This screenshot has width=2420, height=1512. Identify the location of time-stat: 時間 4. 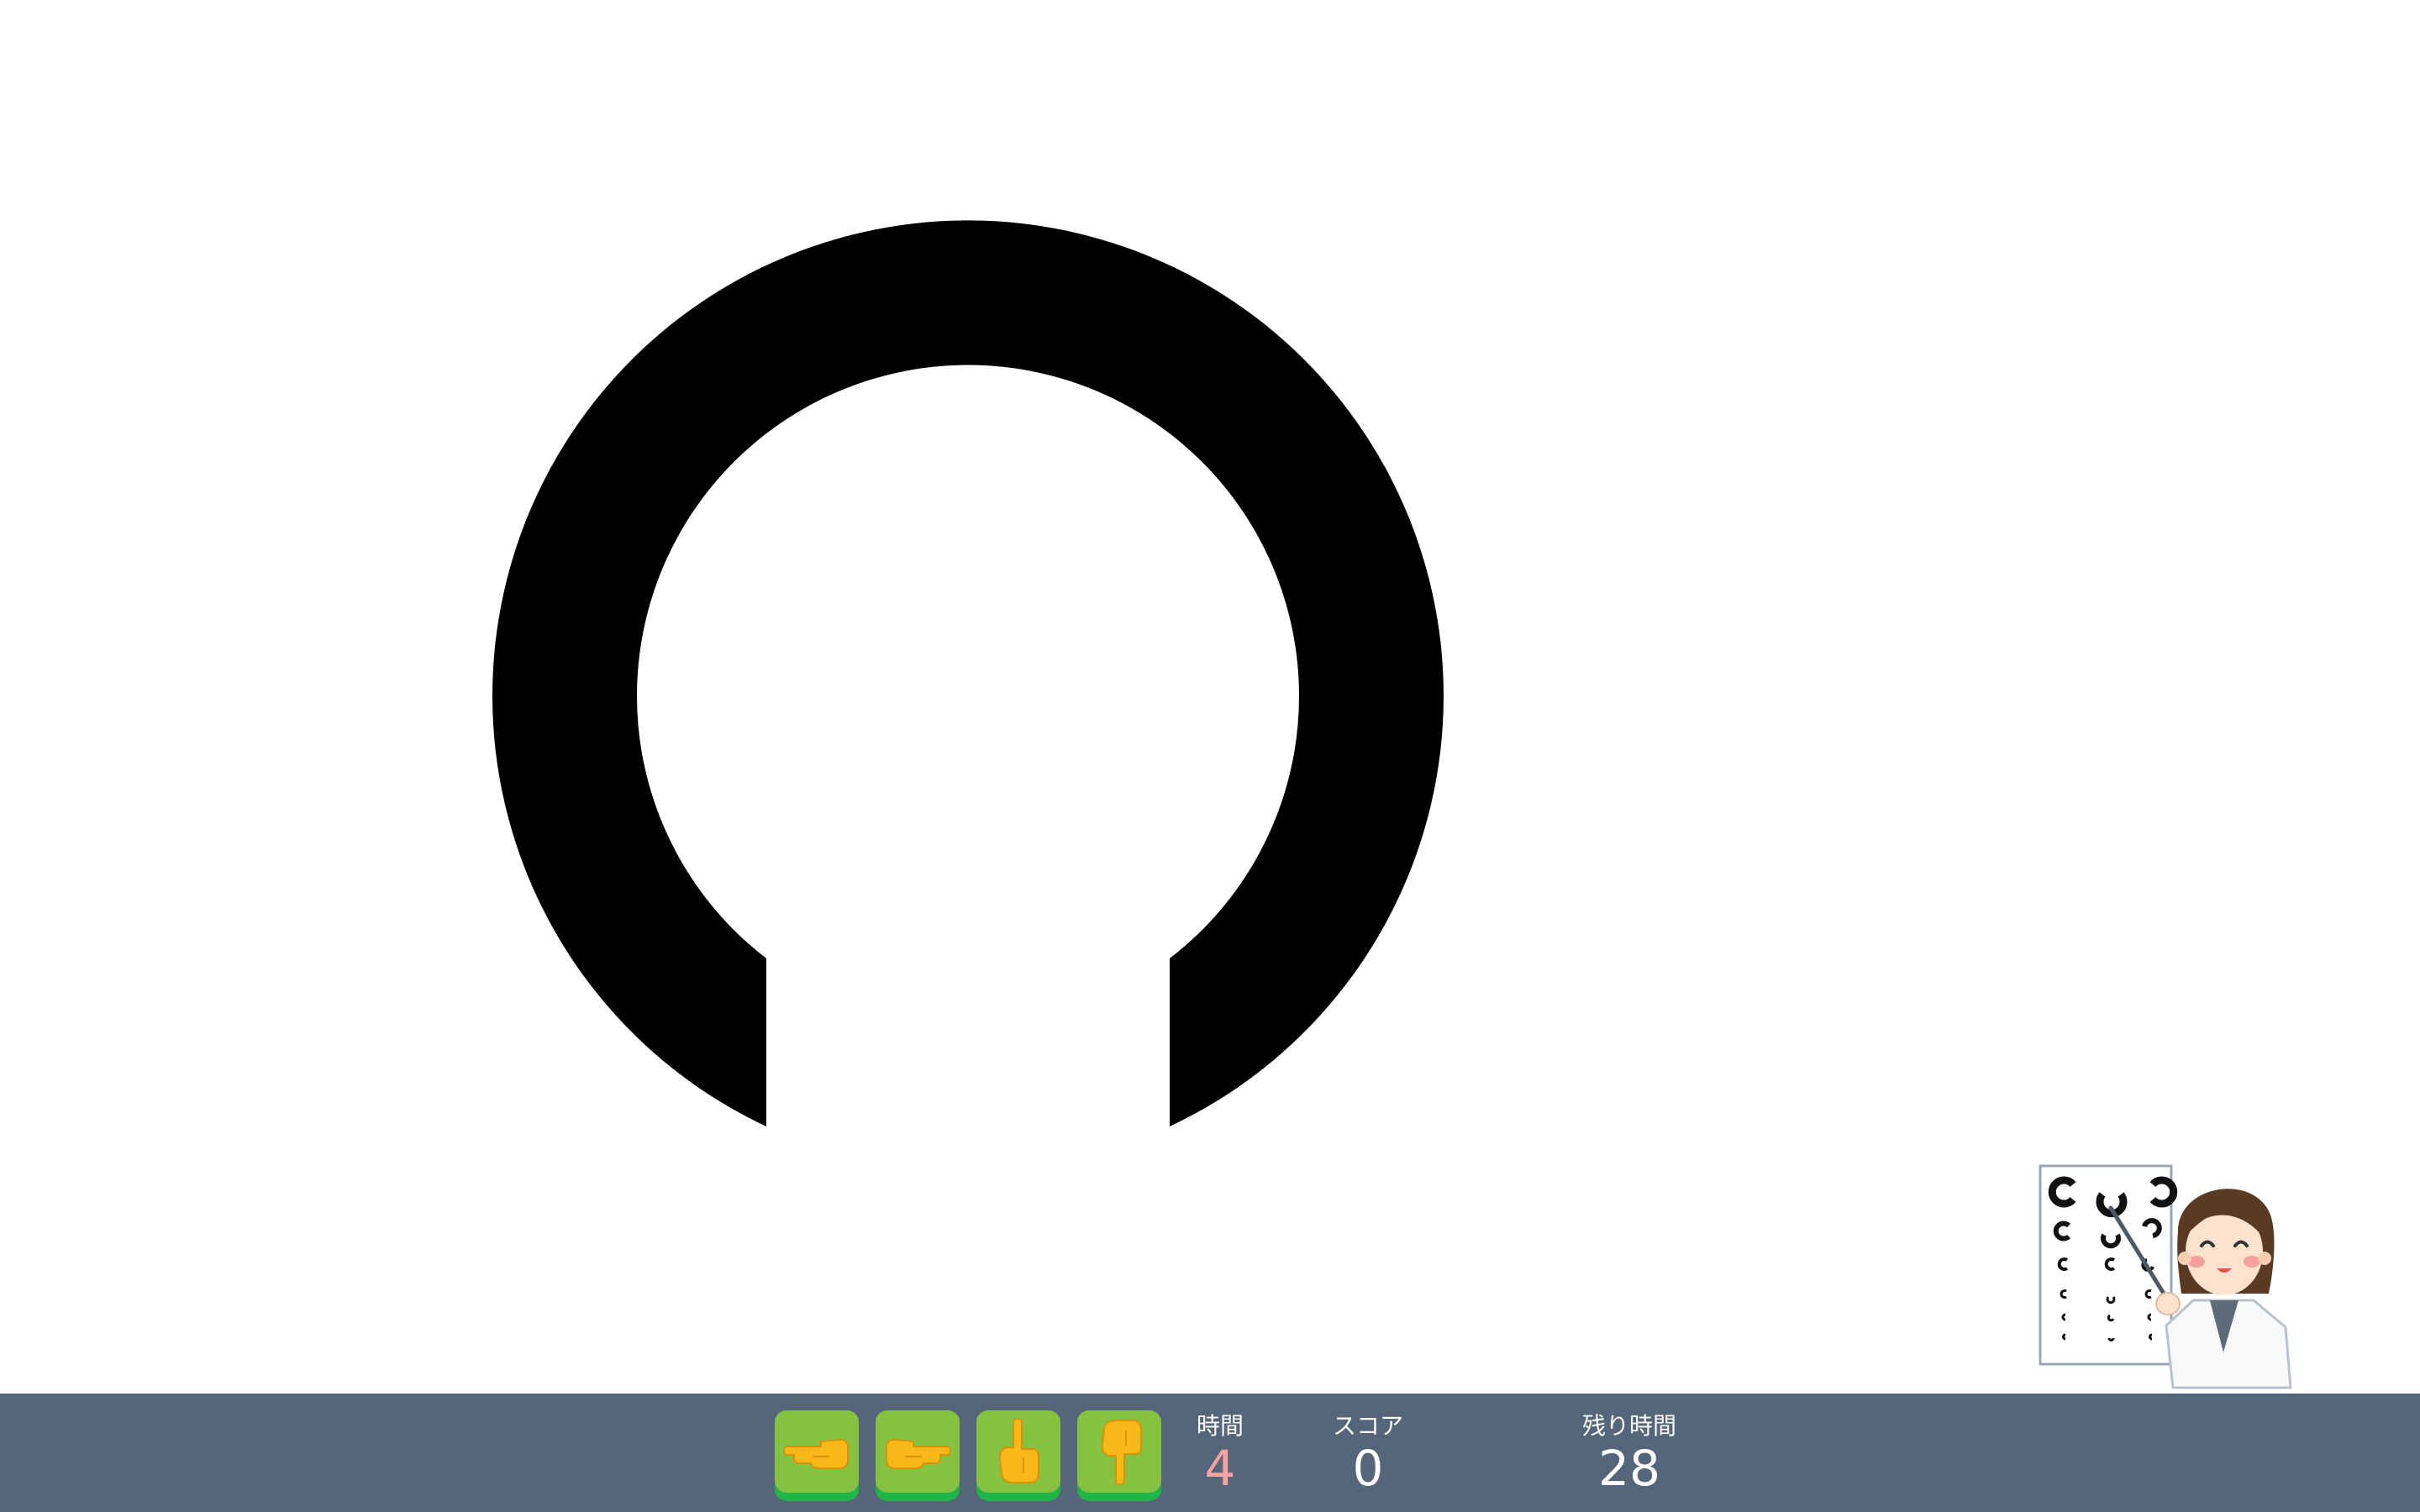
(1220, 1454).